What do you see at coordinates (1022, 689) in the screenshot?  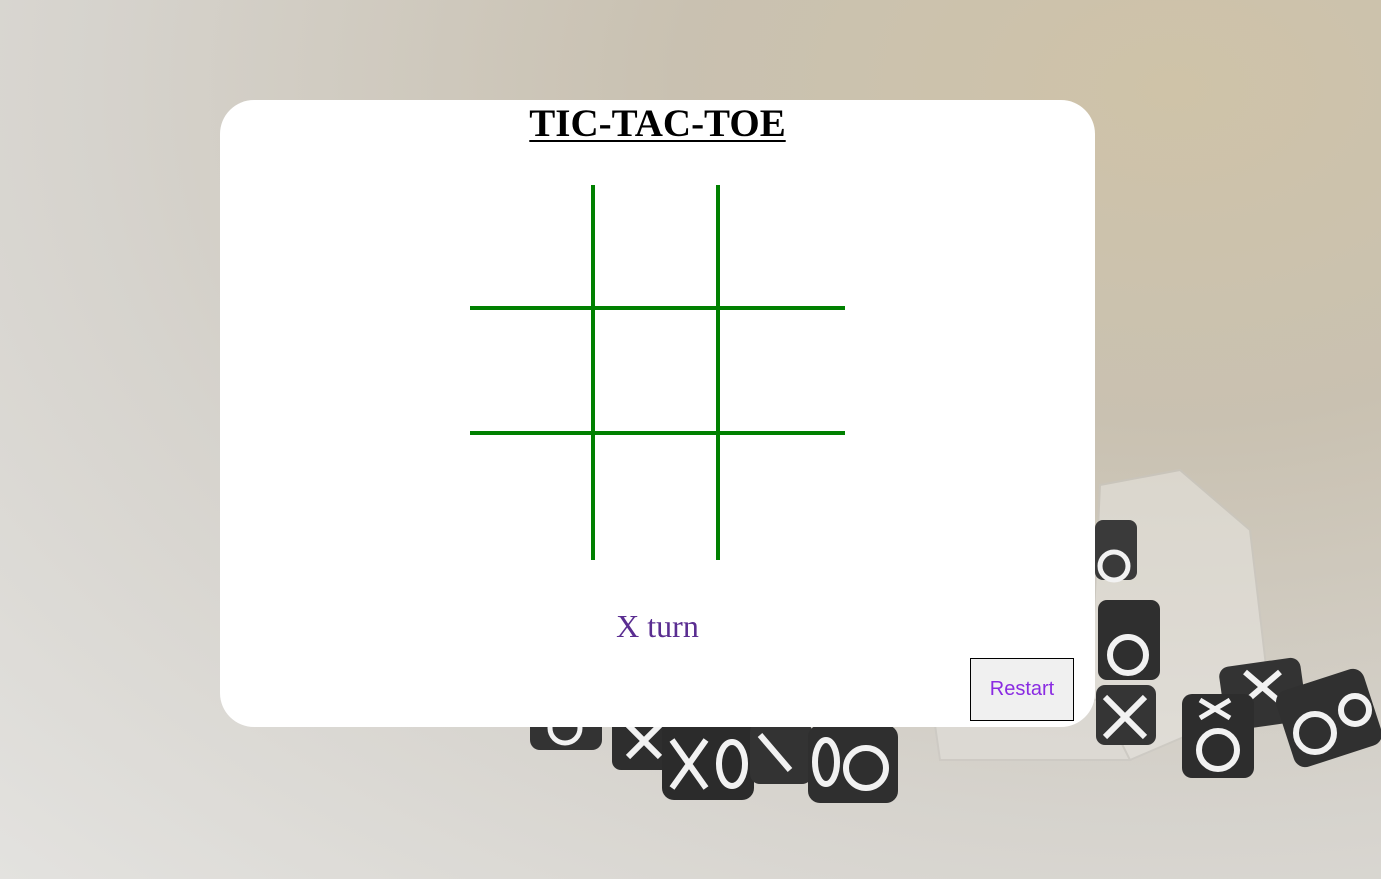 I see `restart-button: Restart` at bounding box center [1022, 689].